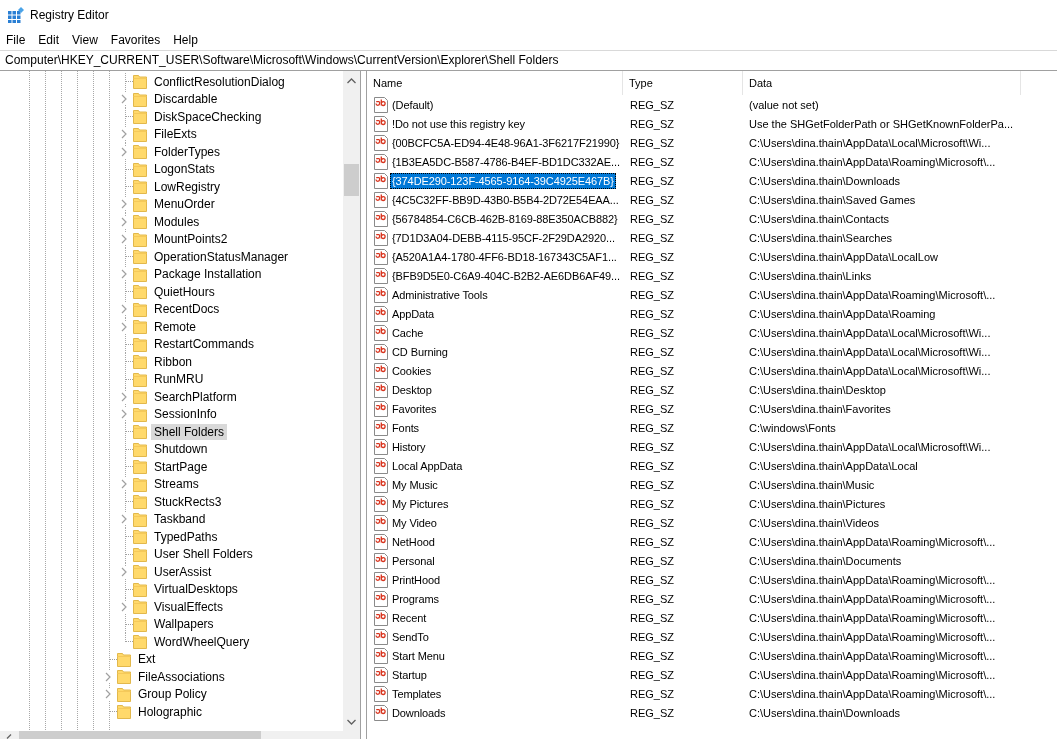 The height and width of the screenshot is (739, 1057). I want to click on value-name: CD Burning, so click(420, 351).